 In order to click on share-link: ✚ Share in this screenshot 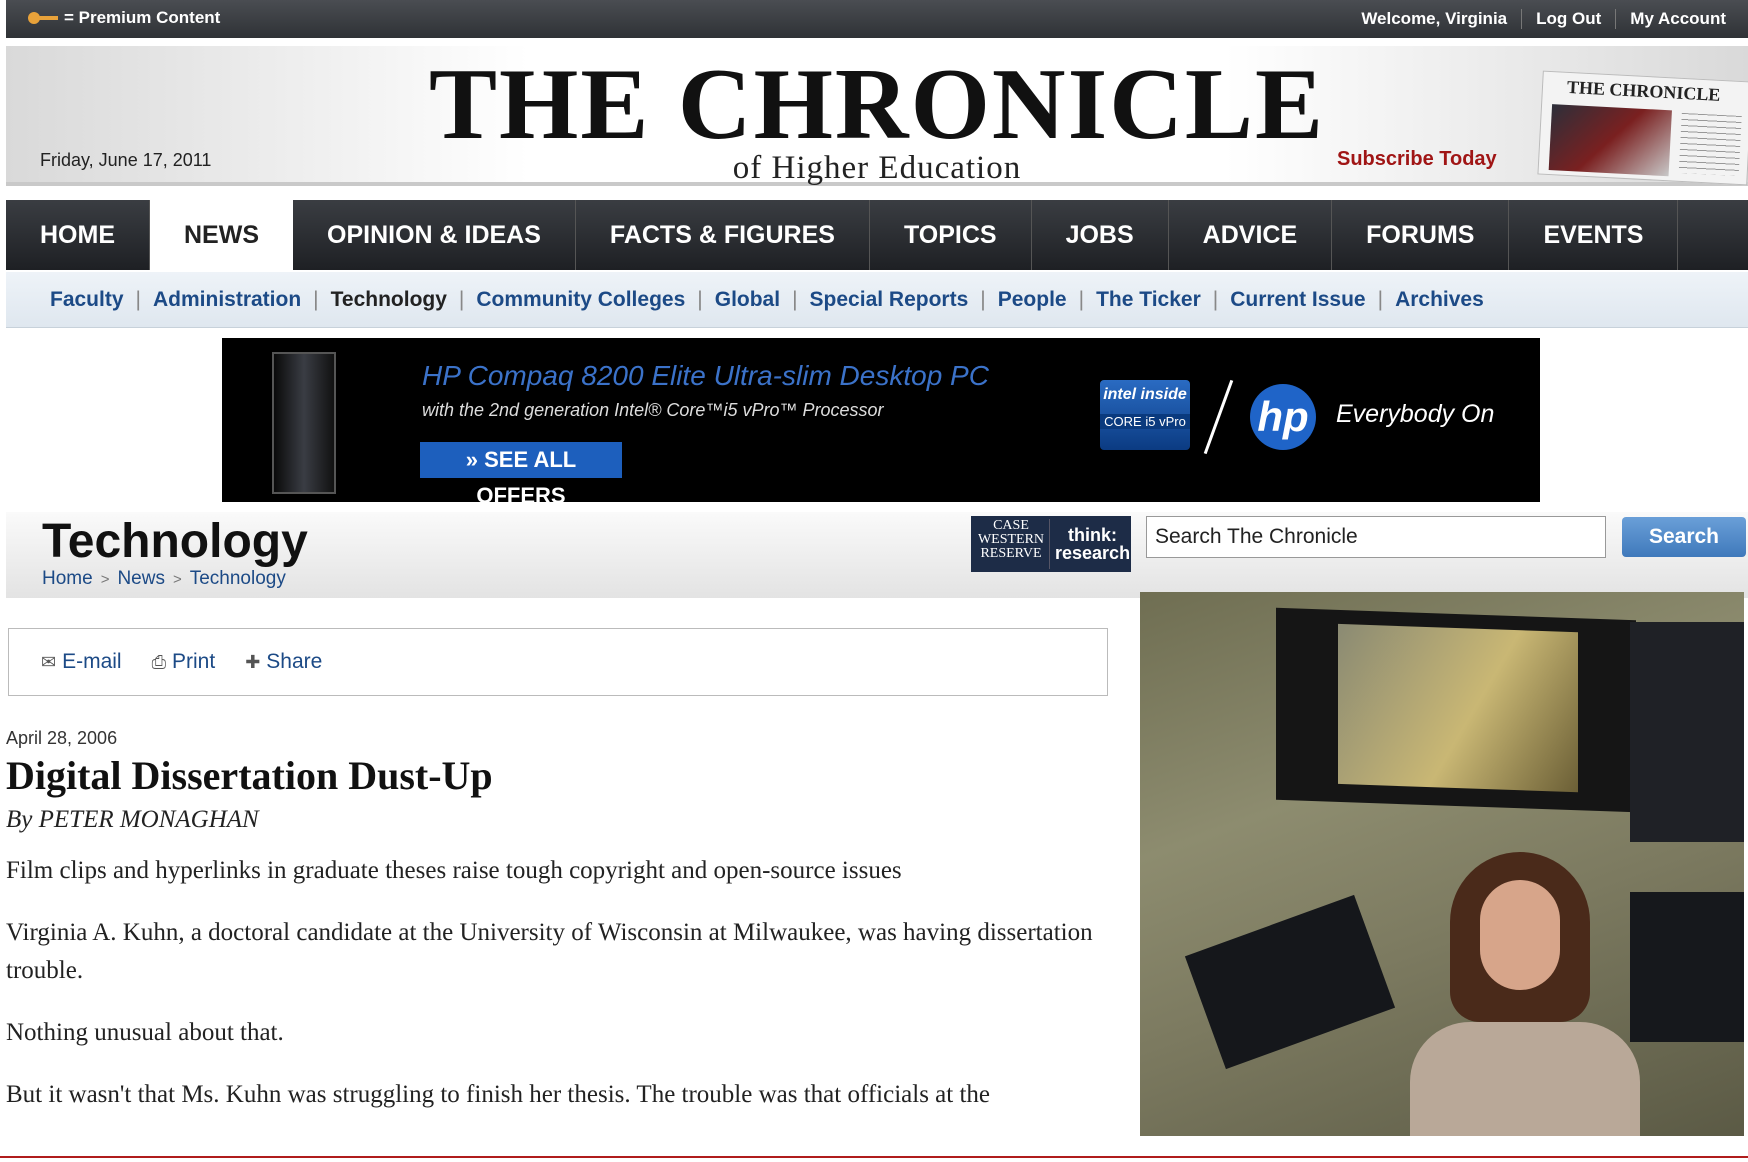, I will do `click(283, 662)`.